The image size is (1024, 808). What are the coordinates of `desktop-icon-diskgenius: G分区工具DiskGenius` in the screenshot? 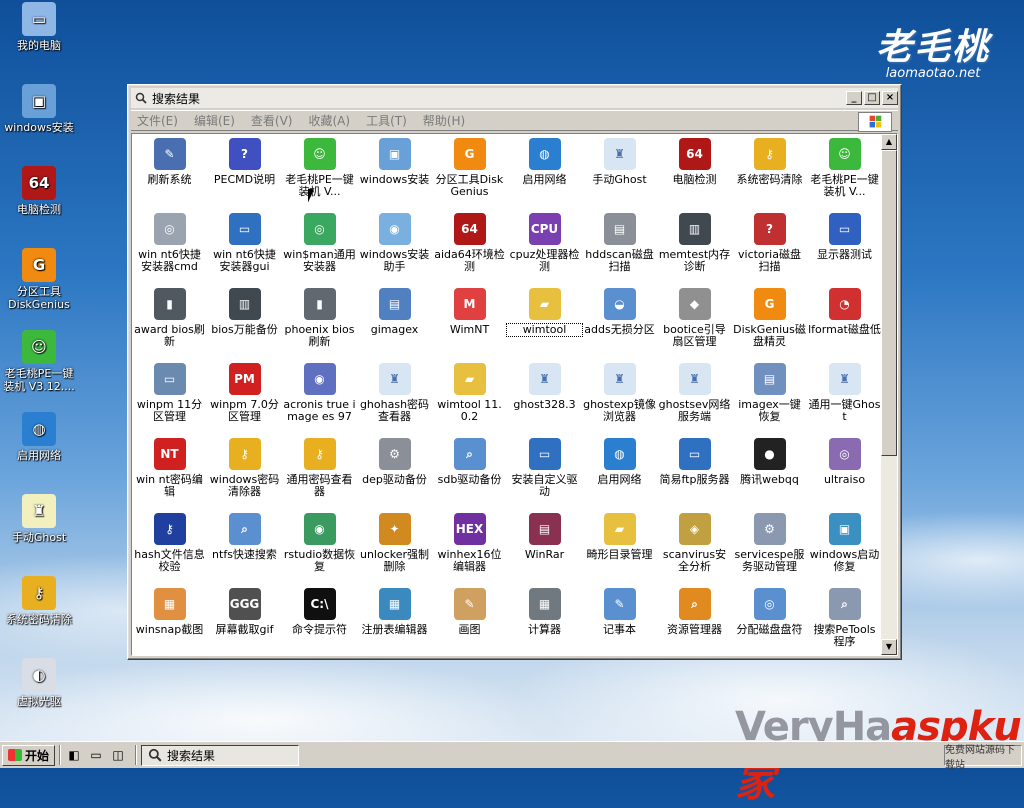 It's located at (39, 279).